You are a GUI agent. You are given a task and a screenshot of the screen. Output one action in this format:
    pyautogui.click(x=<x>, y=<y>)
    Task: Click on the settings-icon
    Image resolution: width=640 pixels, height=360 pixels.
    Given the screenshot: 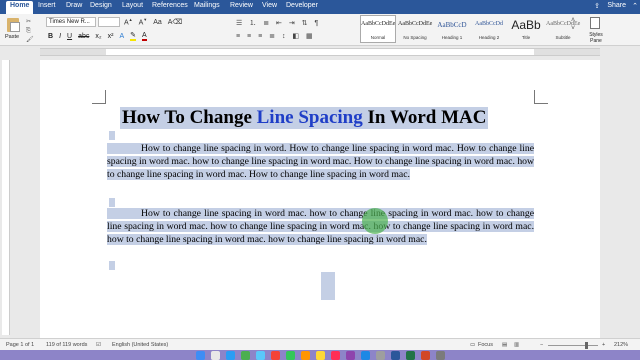 What is the action you would take?
    pyautogui.click(x=380, y=355)
    